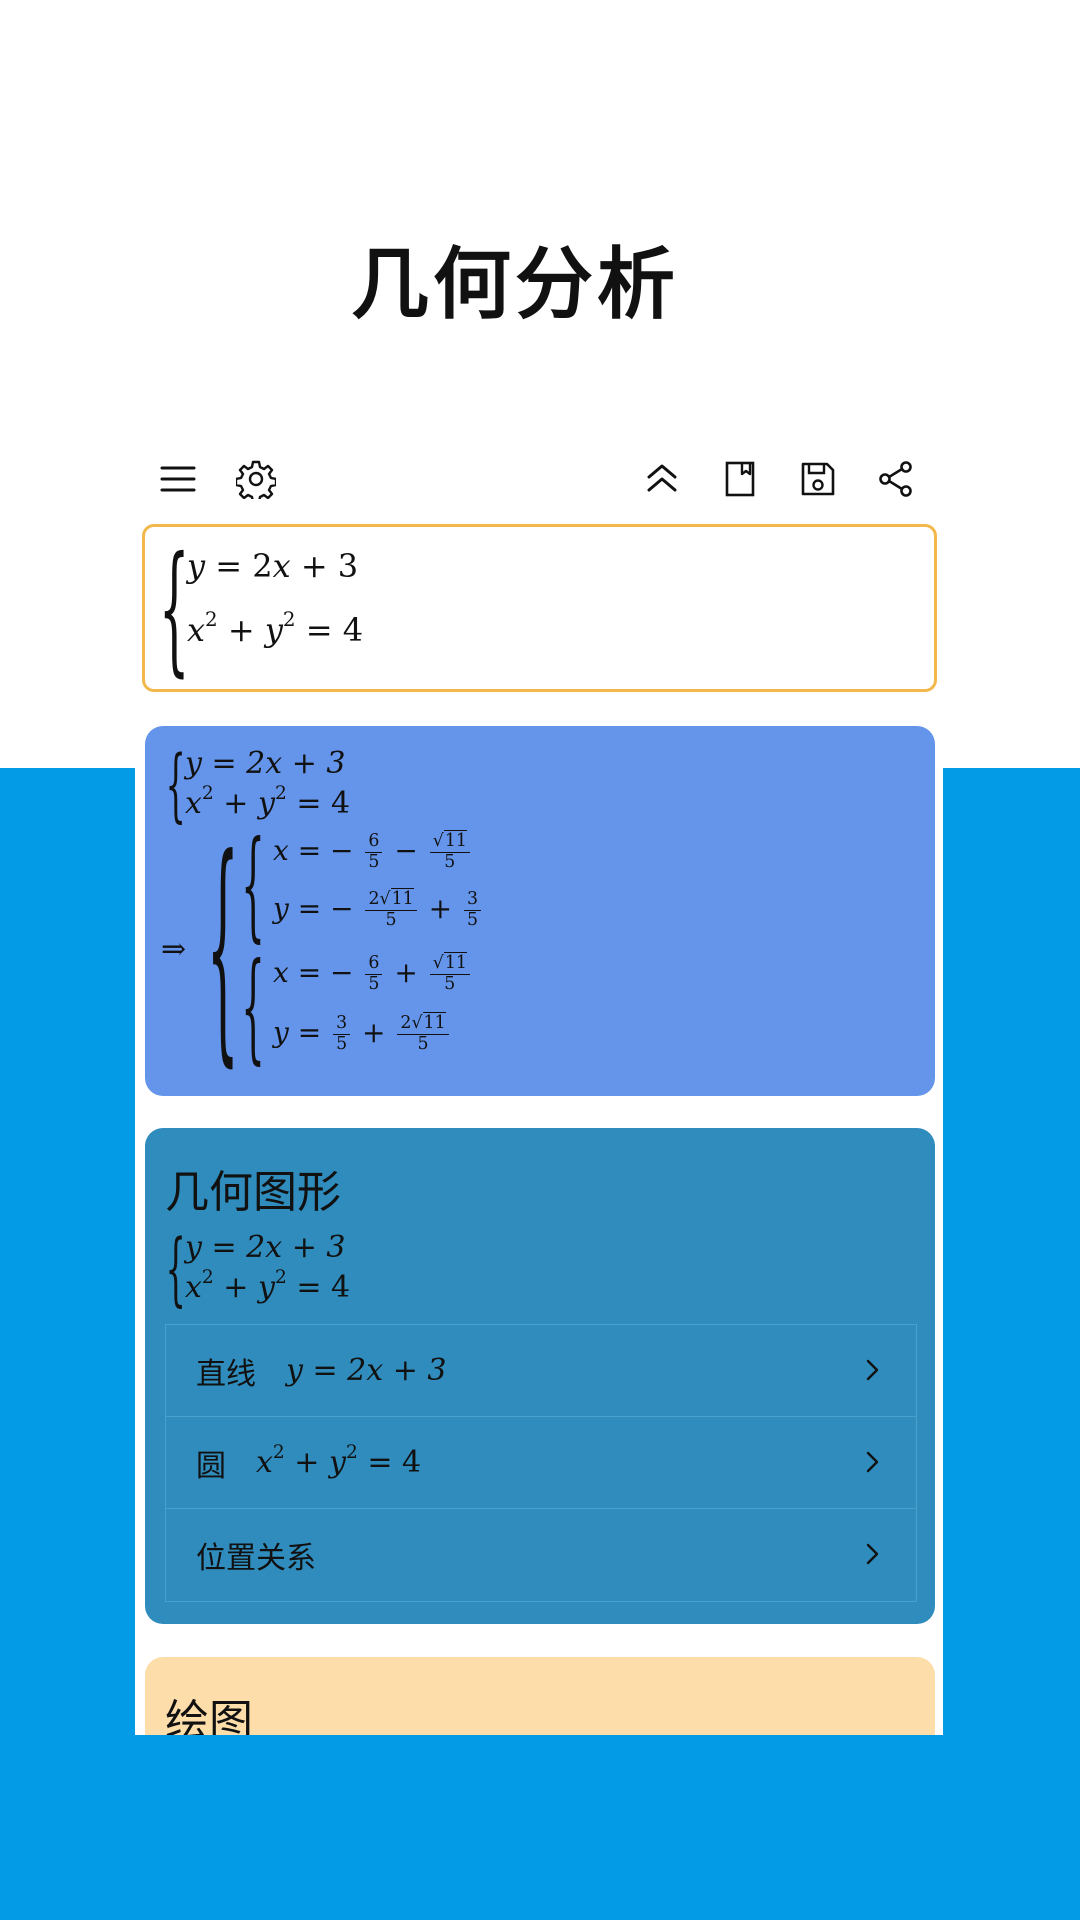  Describe the element at coordinates (373, 851) in the screenshot. I see `solution-1-x: x = − 65 − √11 5` at that location.